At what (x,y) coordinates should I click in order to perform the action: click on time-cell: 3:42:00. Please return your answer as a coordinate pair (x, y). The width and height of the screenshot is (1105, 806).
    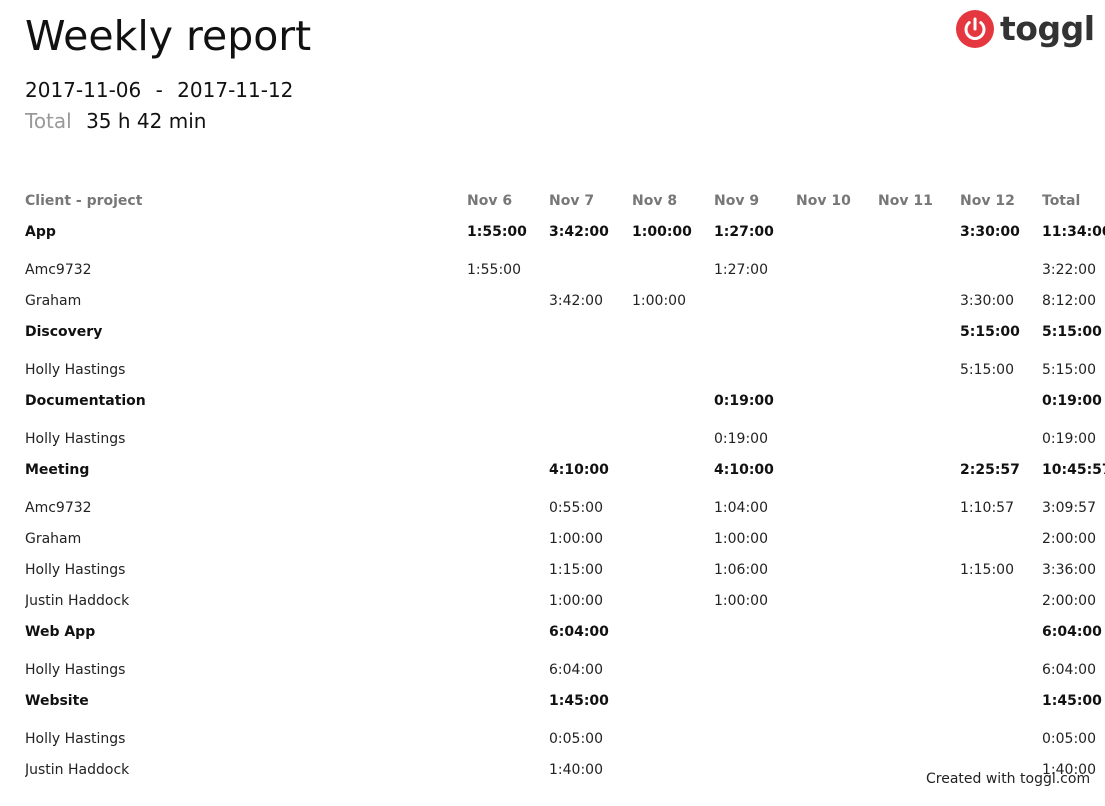
    Looking at the image, I should click on (576, 300).